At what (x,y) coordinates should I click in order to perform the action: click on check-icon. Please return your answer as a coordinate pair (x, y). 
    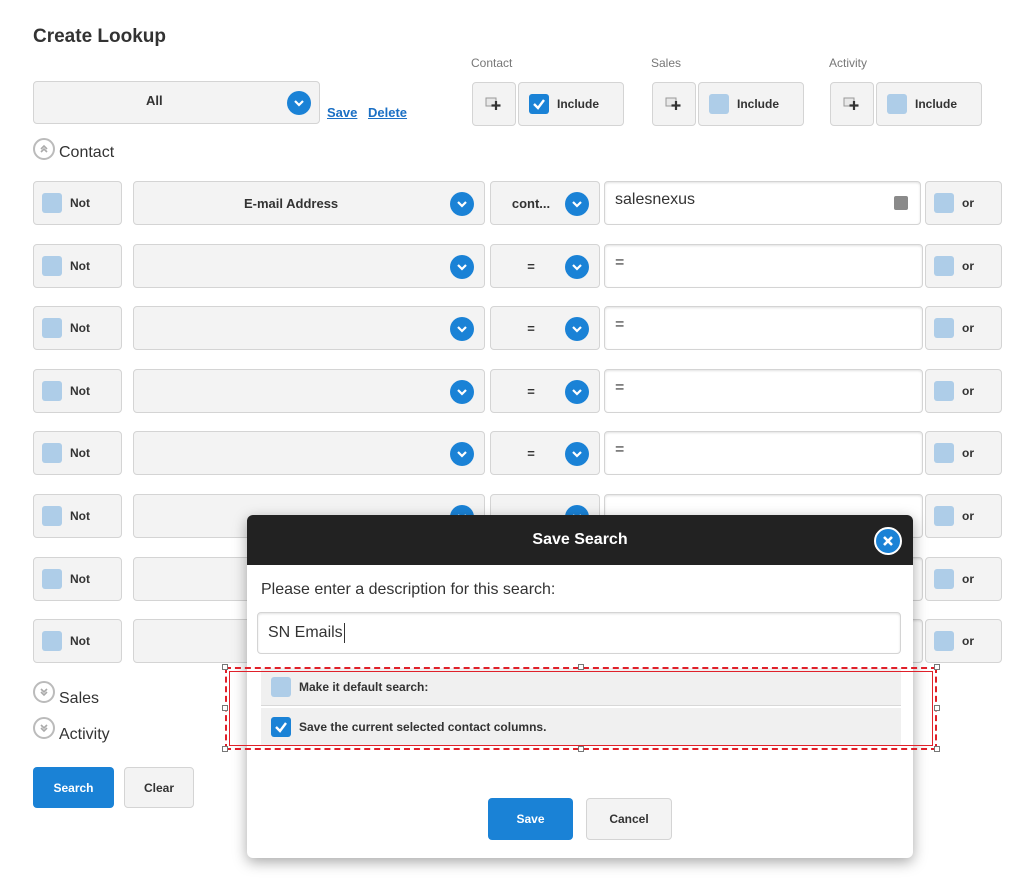
    Looking at the image, I should click on (539, 104).